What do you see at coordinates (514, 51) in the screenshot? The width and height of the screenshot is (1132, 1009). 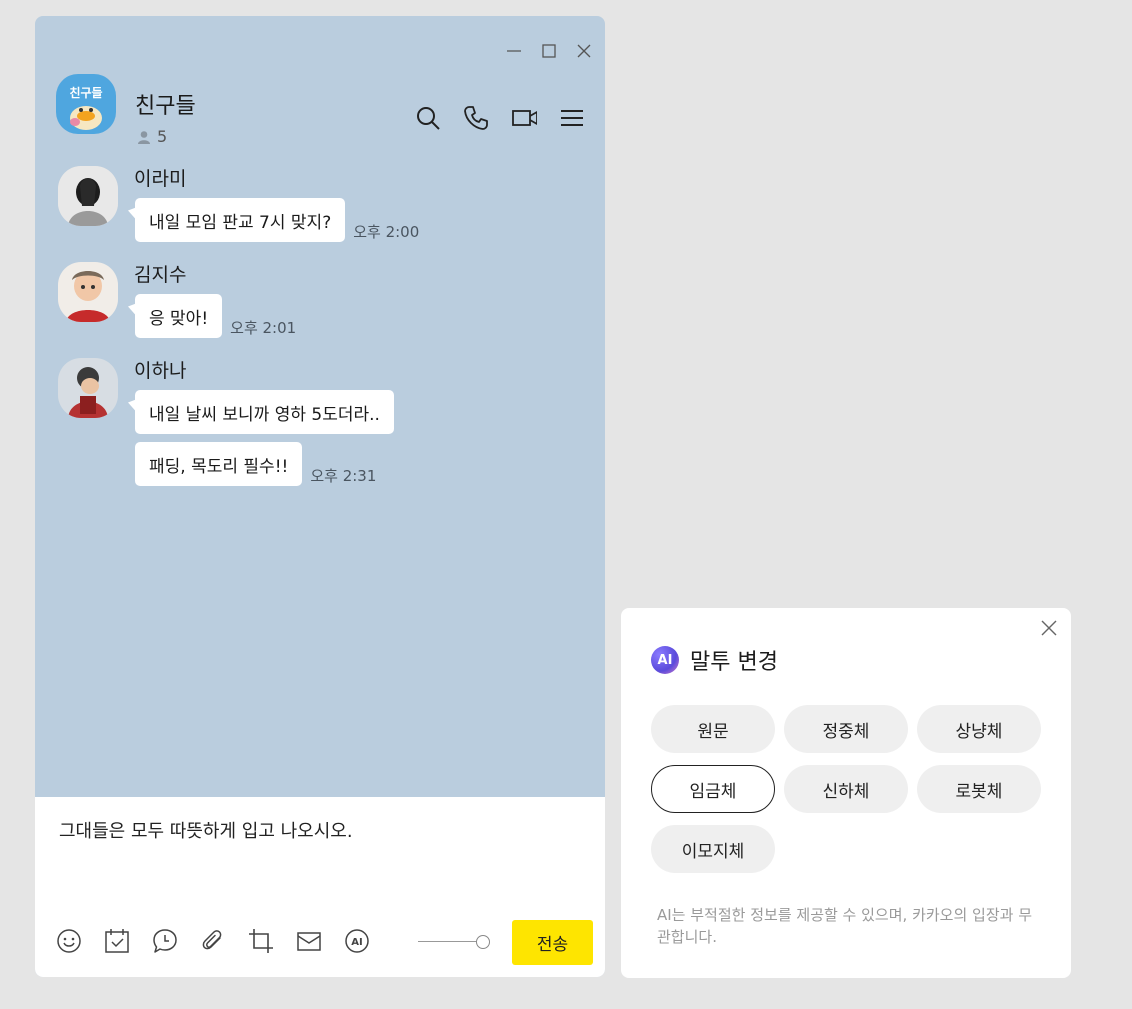 I see `minimize-icon` at bounding box center [514, 51].